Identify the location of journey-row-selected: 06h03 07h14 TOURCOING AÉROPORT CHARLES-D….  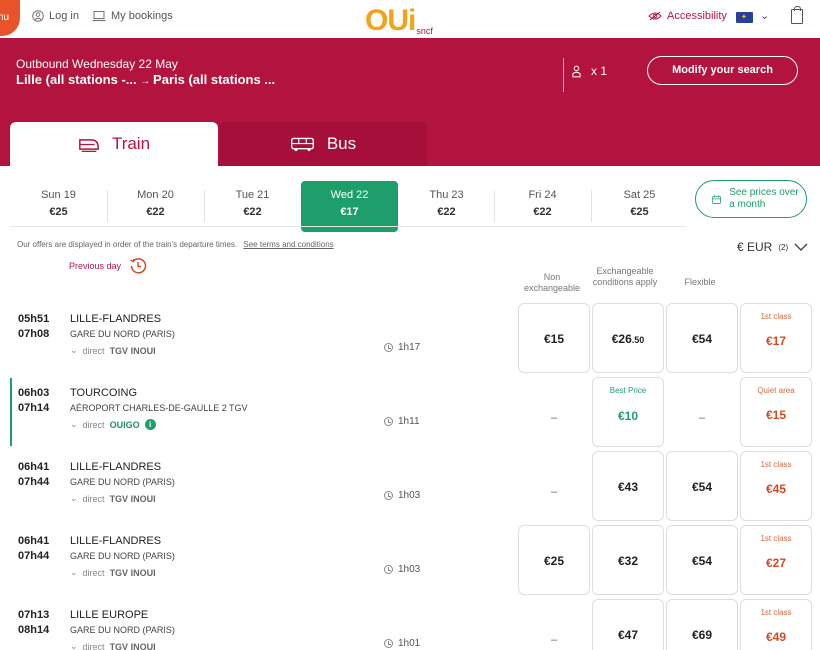
(410, 411).